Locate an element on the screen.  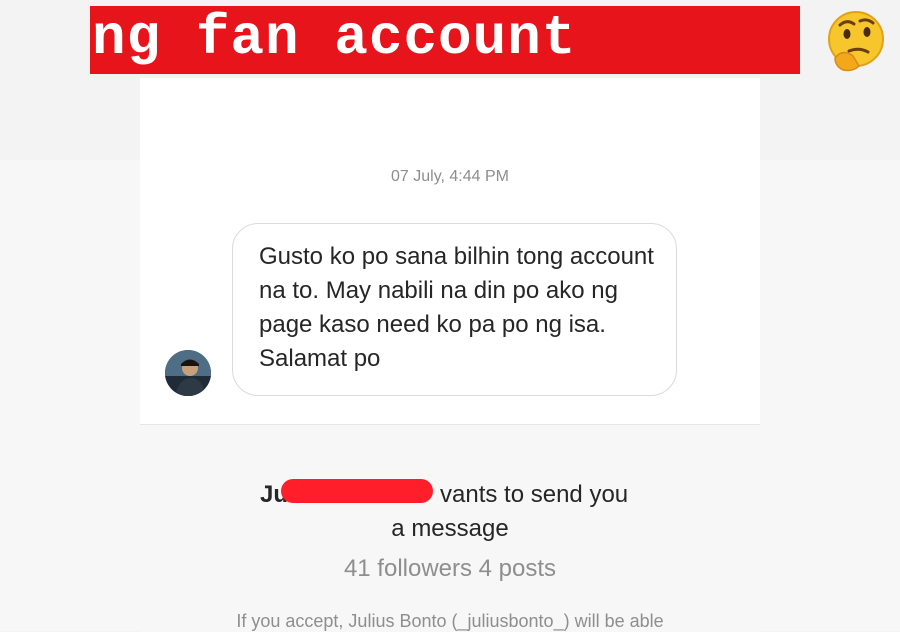
avatar-photo-icon is located at coordinates (188, 373).